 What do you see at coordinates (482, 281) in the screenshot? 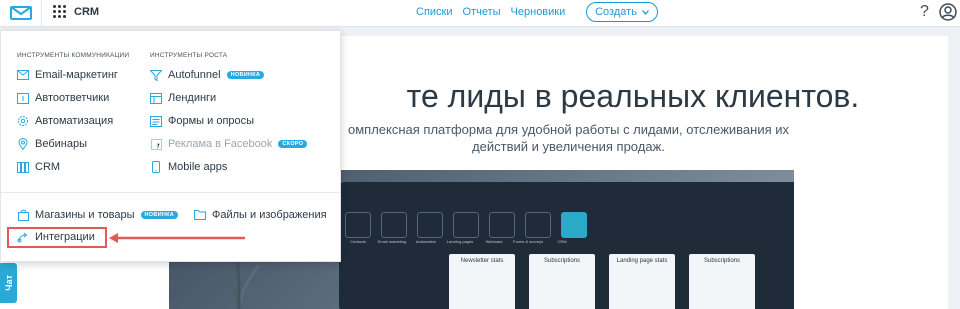
I see `monitor-card: Newsletter stats` at bounding box center [482, 281].